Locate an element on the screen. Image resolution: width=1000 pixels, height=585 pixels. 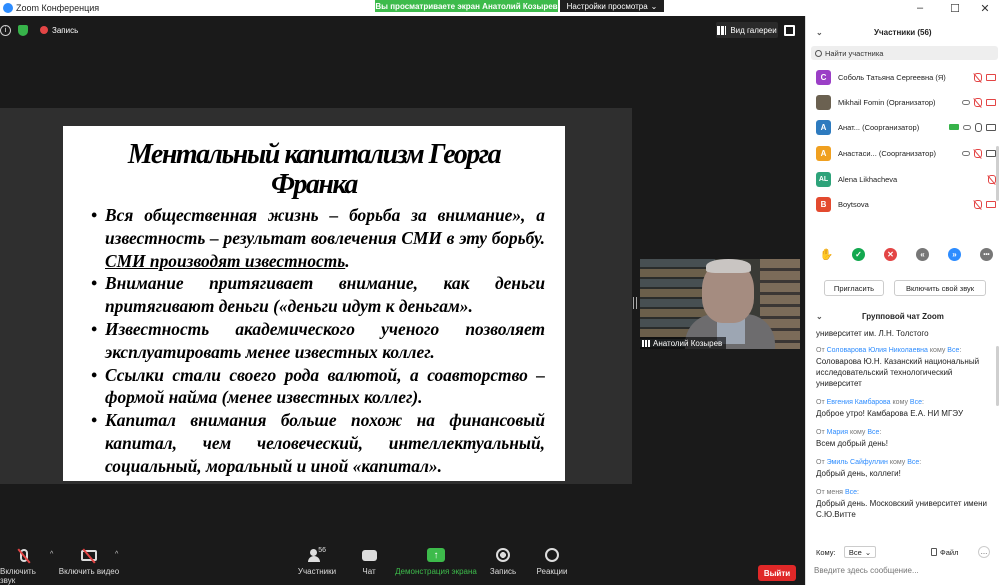
sharing-banner: Вы просматриваете экран Анатолий Козырев is located at coordinates (466, 6).